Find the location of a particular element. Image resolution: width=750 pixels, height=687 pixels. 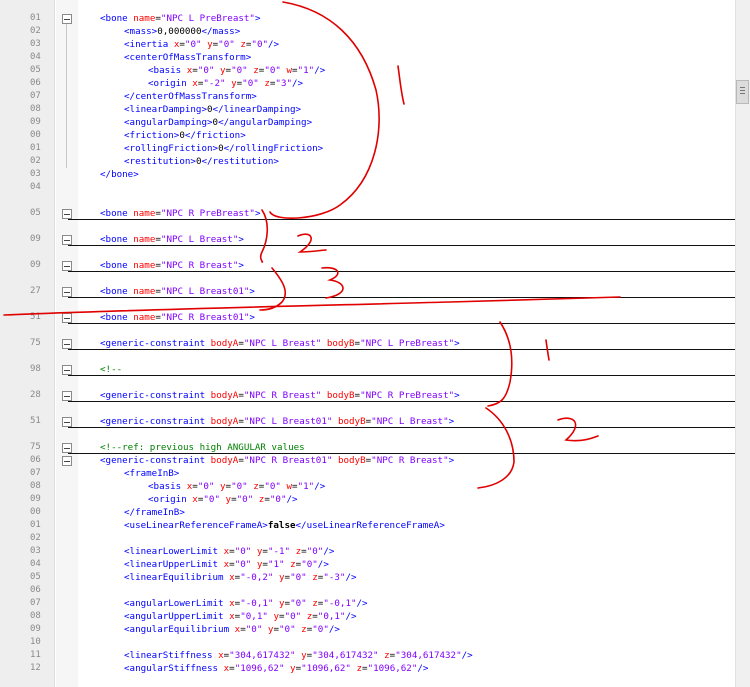

scrollbar-thumb is located at coordinates (742, 92).